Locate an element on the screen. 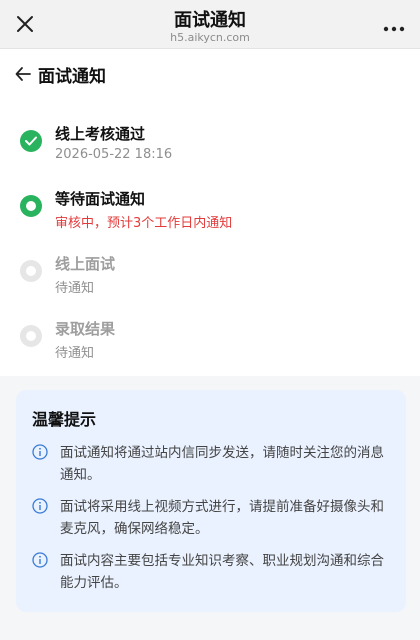 The width and height of the screenshot is (420, 640). step-name: 线上考核通过 is located at coordinates (100, 134).